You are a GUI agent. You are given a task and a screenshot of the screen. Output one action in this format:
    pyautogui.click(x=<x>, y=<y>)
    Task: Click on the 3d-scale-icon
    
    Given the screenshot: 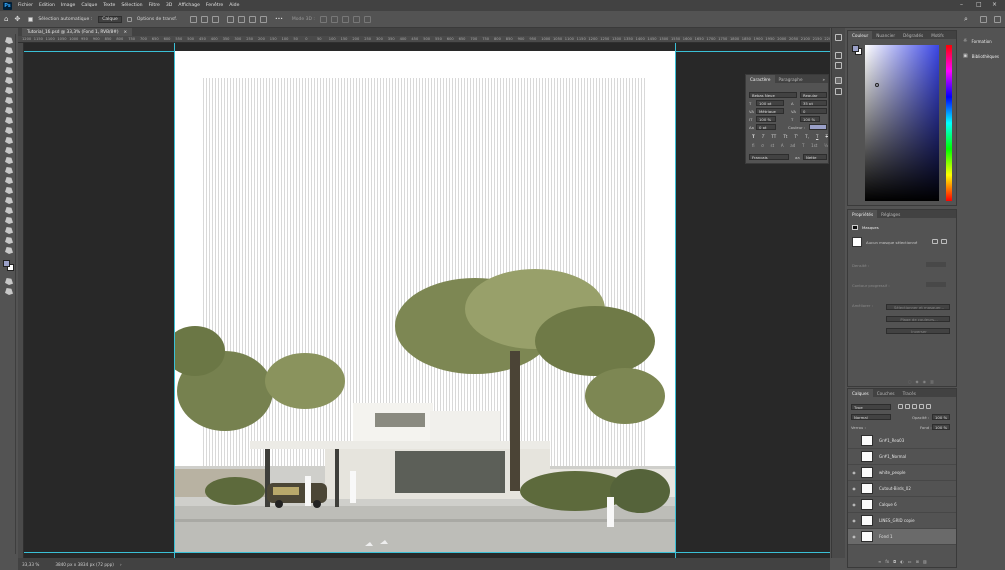 What is the action you would take?
    pyautogui.click(x=367, y=19)
    